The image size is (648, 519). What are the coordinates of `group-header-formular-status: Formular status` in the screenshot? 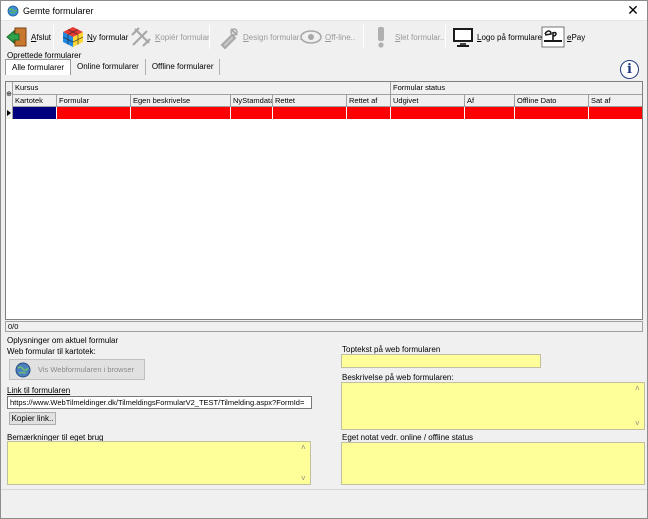 It's located at (419, 87).